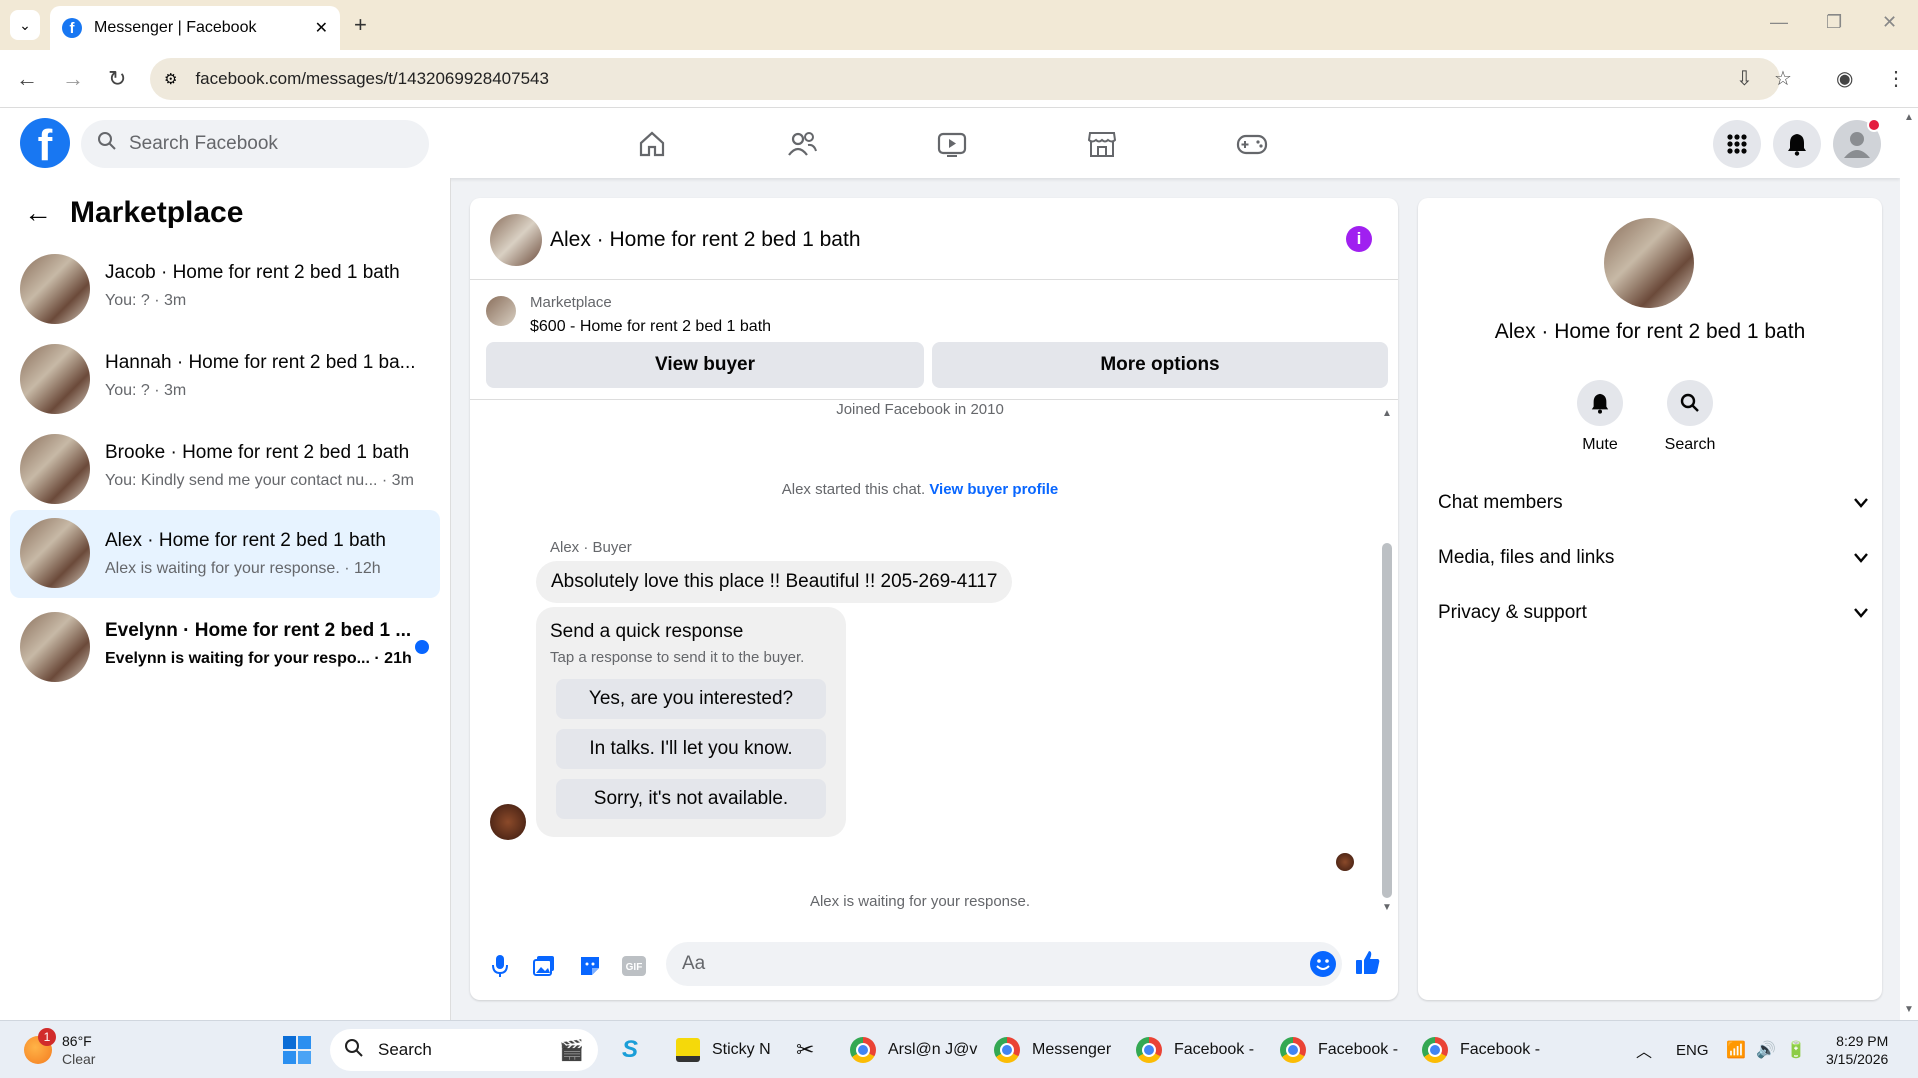 This screenshot has height=1078, width=1918. What do you see at coordinates (500, 966) in the screenshot?
I see `microphone-icon` at bounding box center [500, 966].